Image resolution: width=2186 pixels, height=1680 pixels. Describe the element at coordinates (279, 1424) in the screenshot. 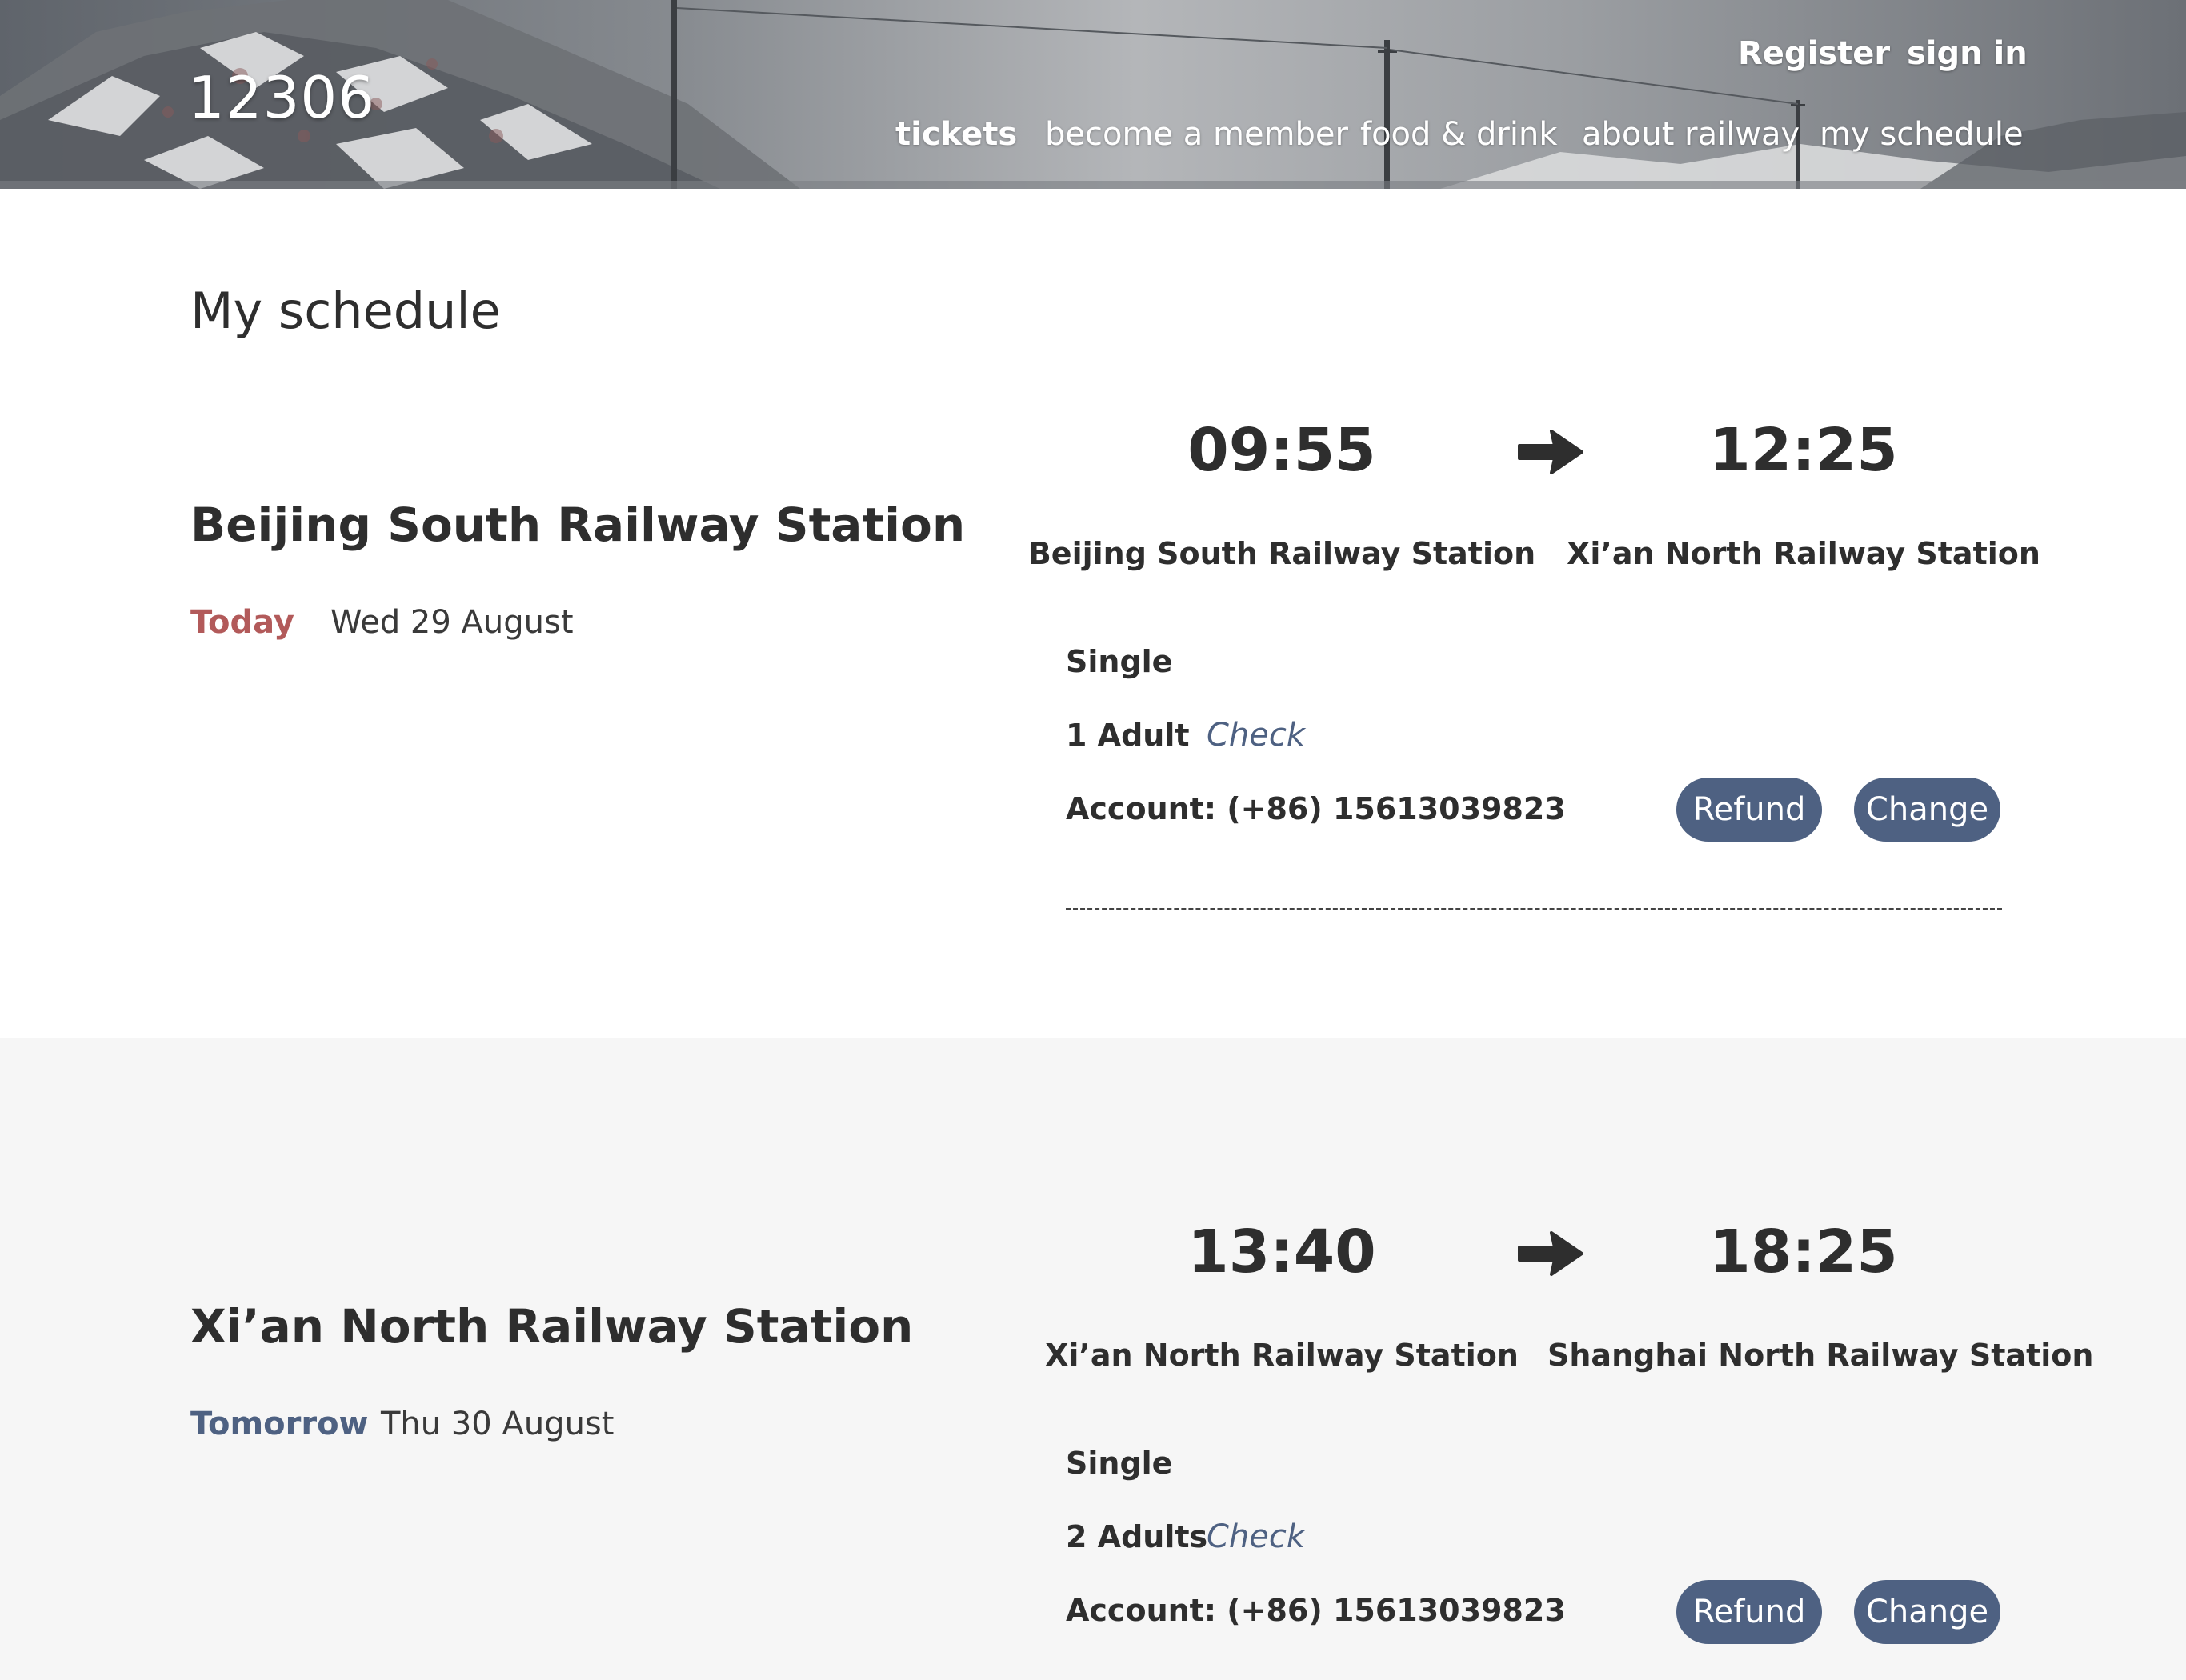

I see `day-label-tomorrow: Tomorrow` at that location.